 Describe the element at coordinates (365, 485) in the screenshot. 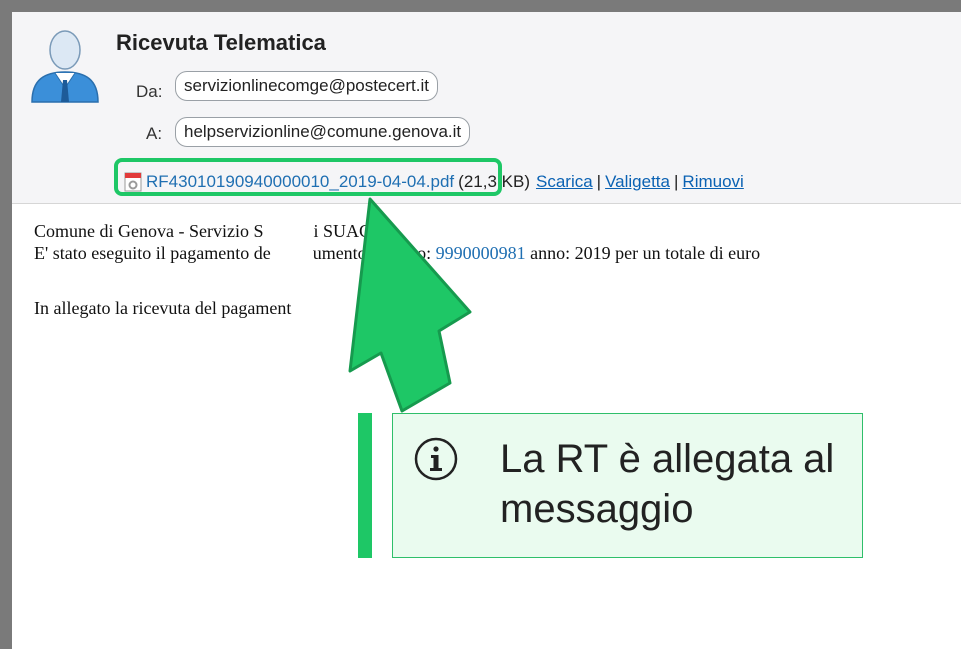

I see `callout-accent-bar` at that location.